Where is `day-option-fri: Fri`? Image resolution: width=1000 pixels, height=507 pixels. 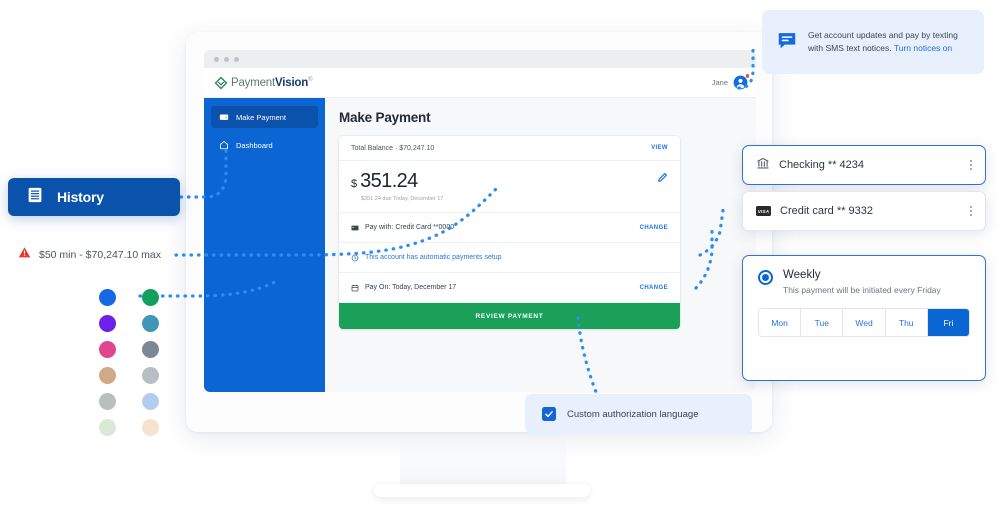
day-option-fri: Fri is located at coordinates (948, 323).